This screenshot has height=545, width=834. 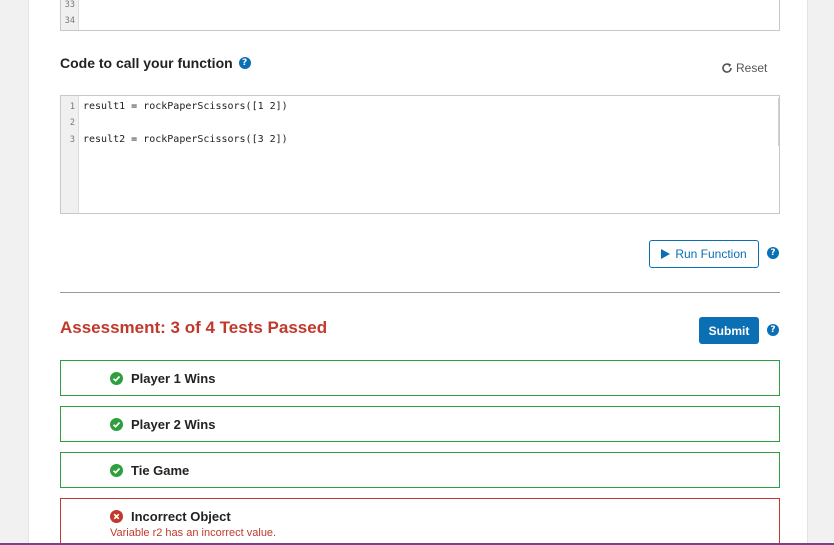 I want to click on line-number: 34, so click(x=69, y=21).